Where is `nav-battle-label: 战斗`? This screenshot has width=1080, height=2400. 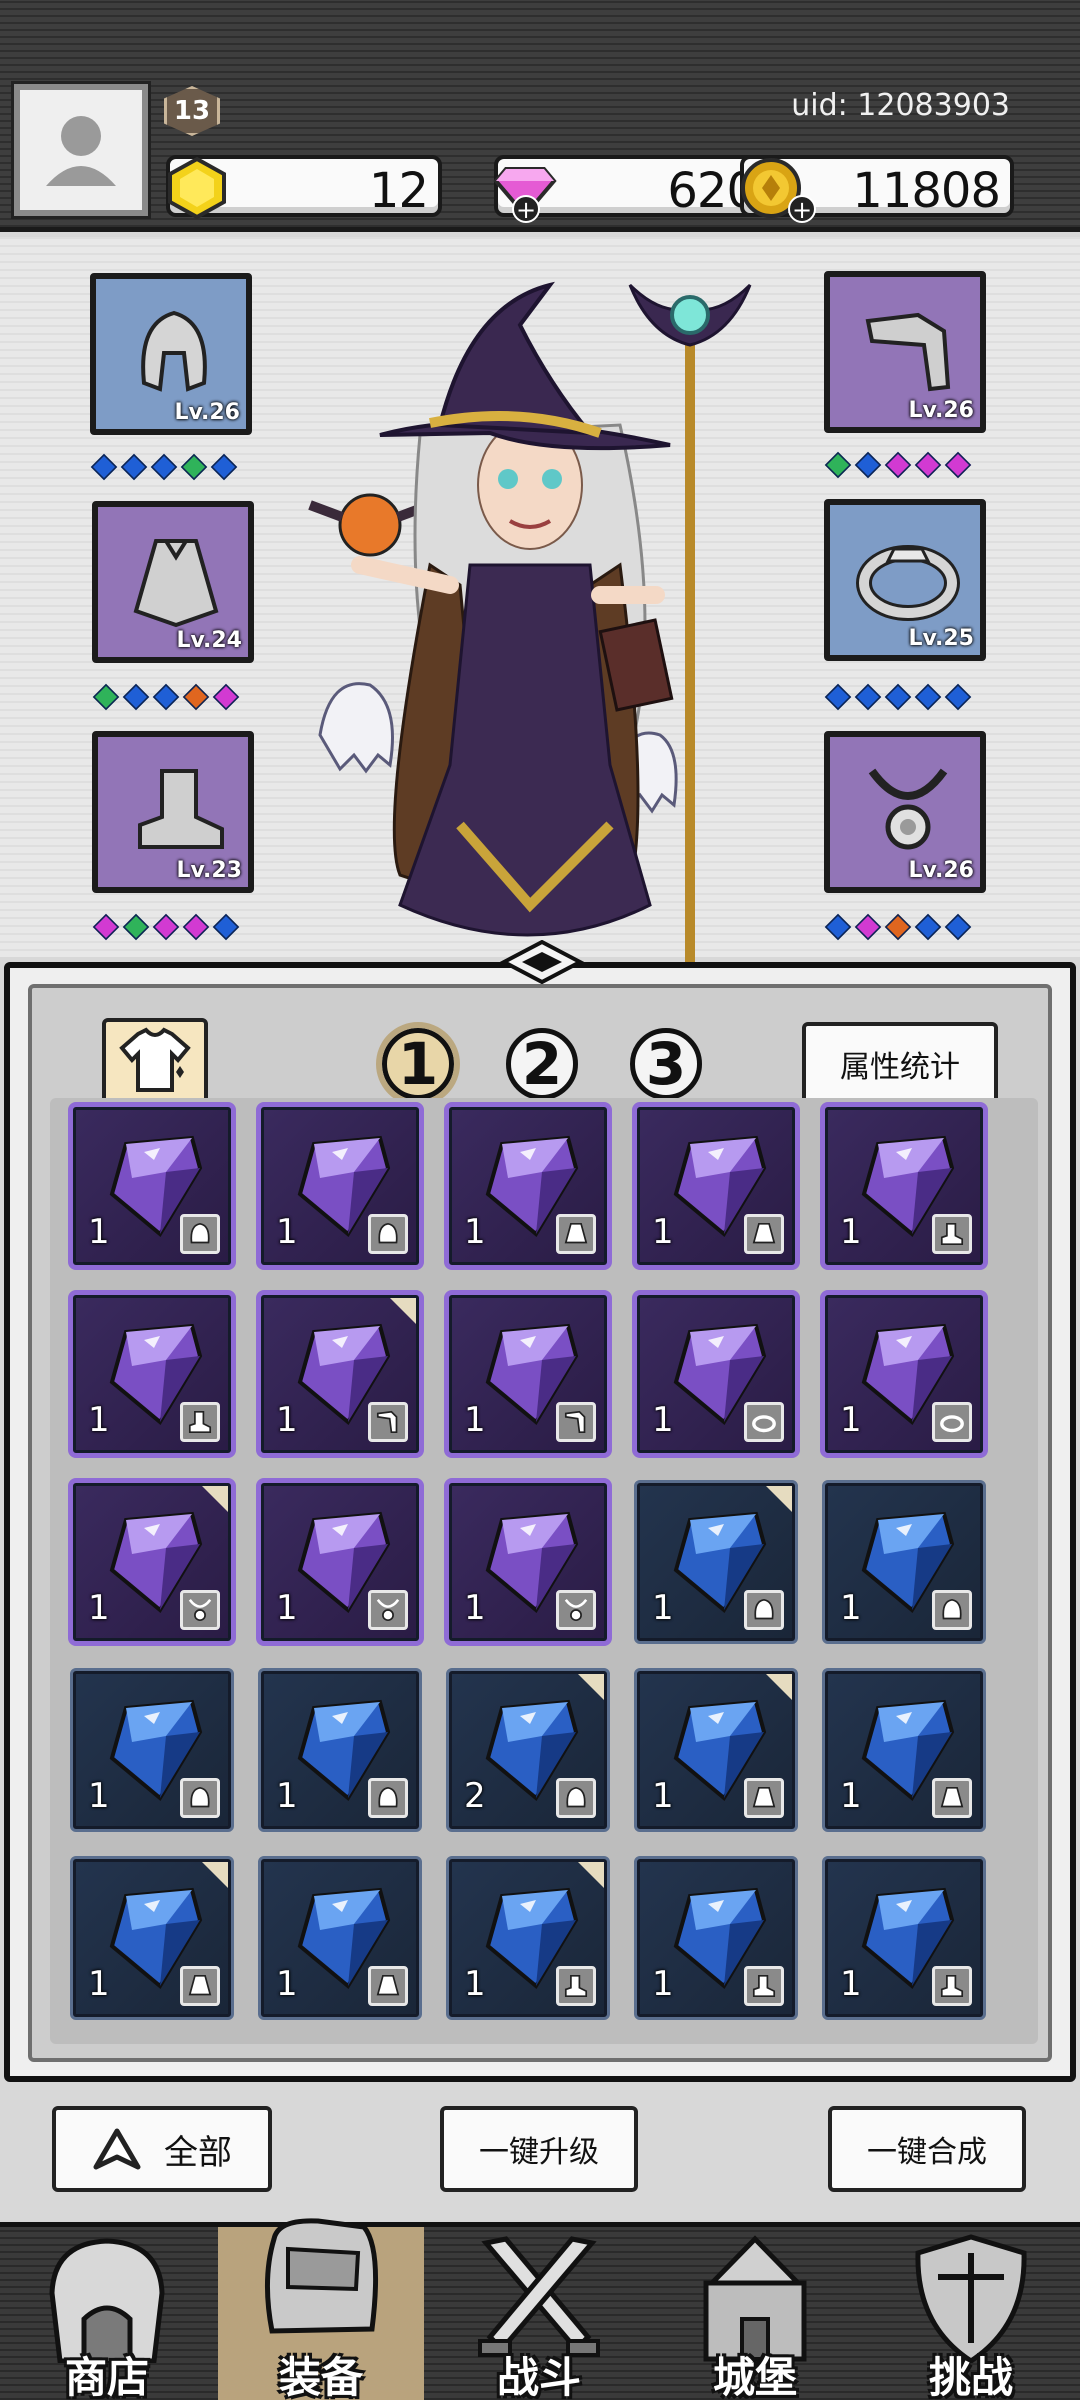 nav-battle-label: 战斗 is located at coordinates (538, 2376).